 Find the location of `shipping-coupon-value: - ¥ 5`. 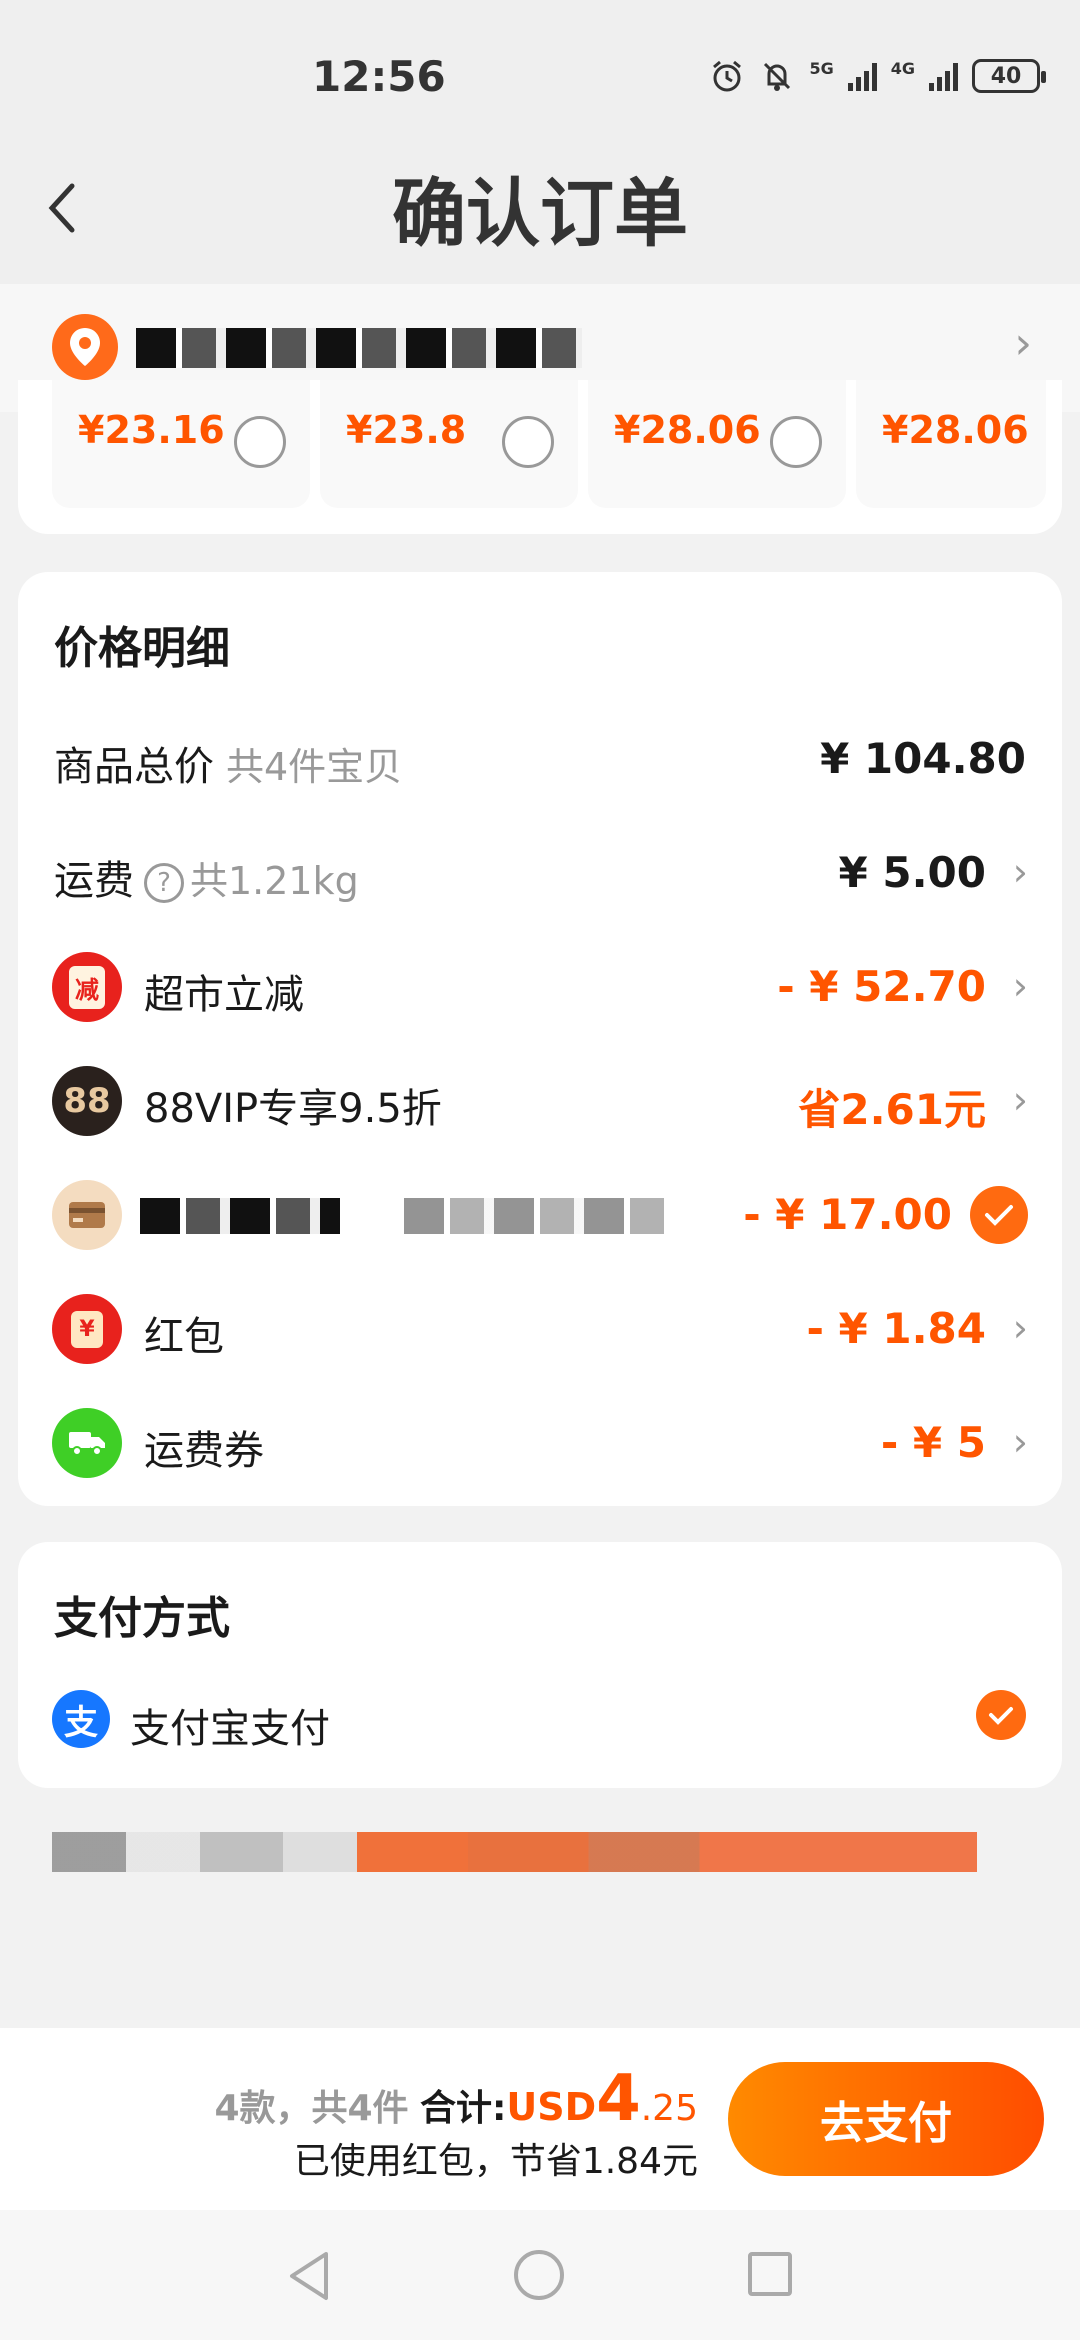

shipping-coupon-value: - ¥ 5 is located at coordinates (933, 1442).